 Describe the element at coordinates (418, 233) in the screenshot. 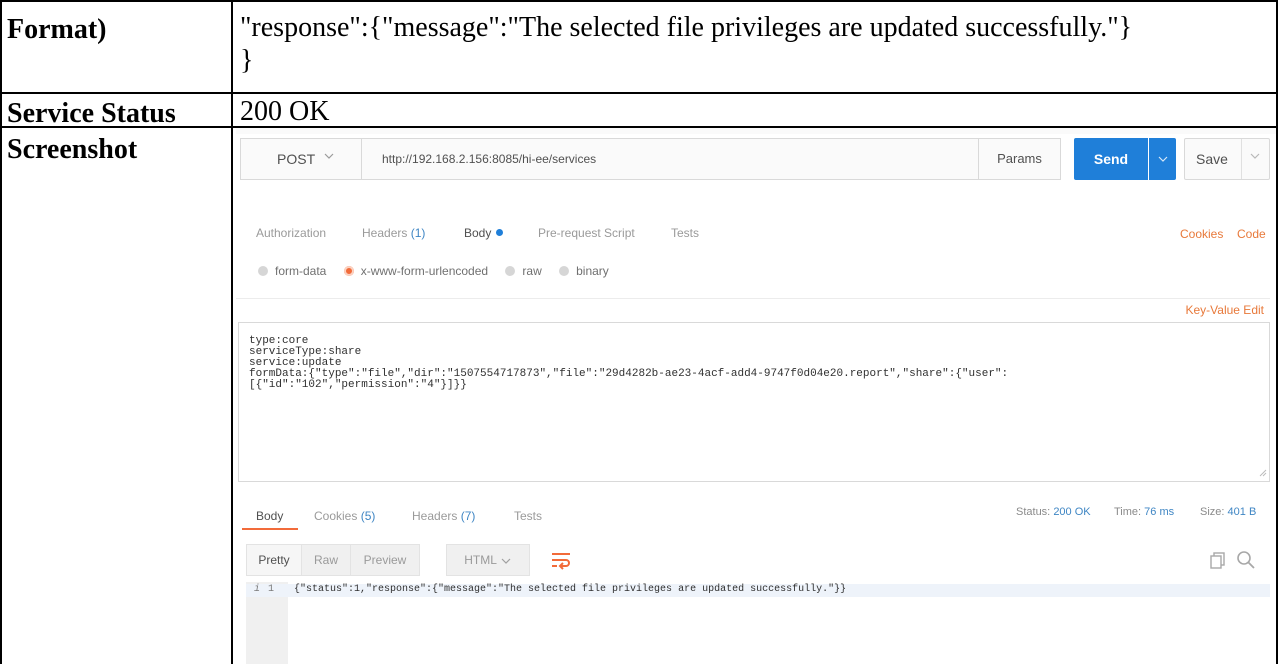

I see `tab-headers-count: (1)` at that location.